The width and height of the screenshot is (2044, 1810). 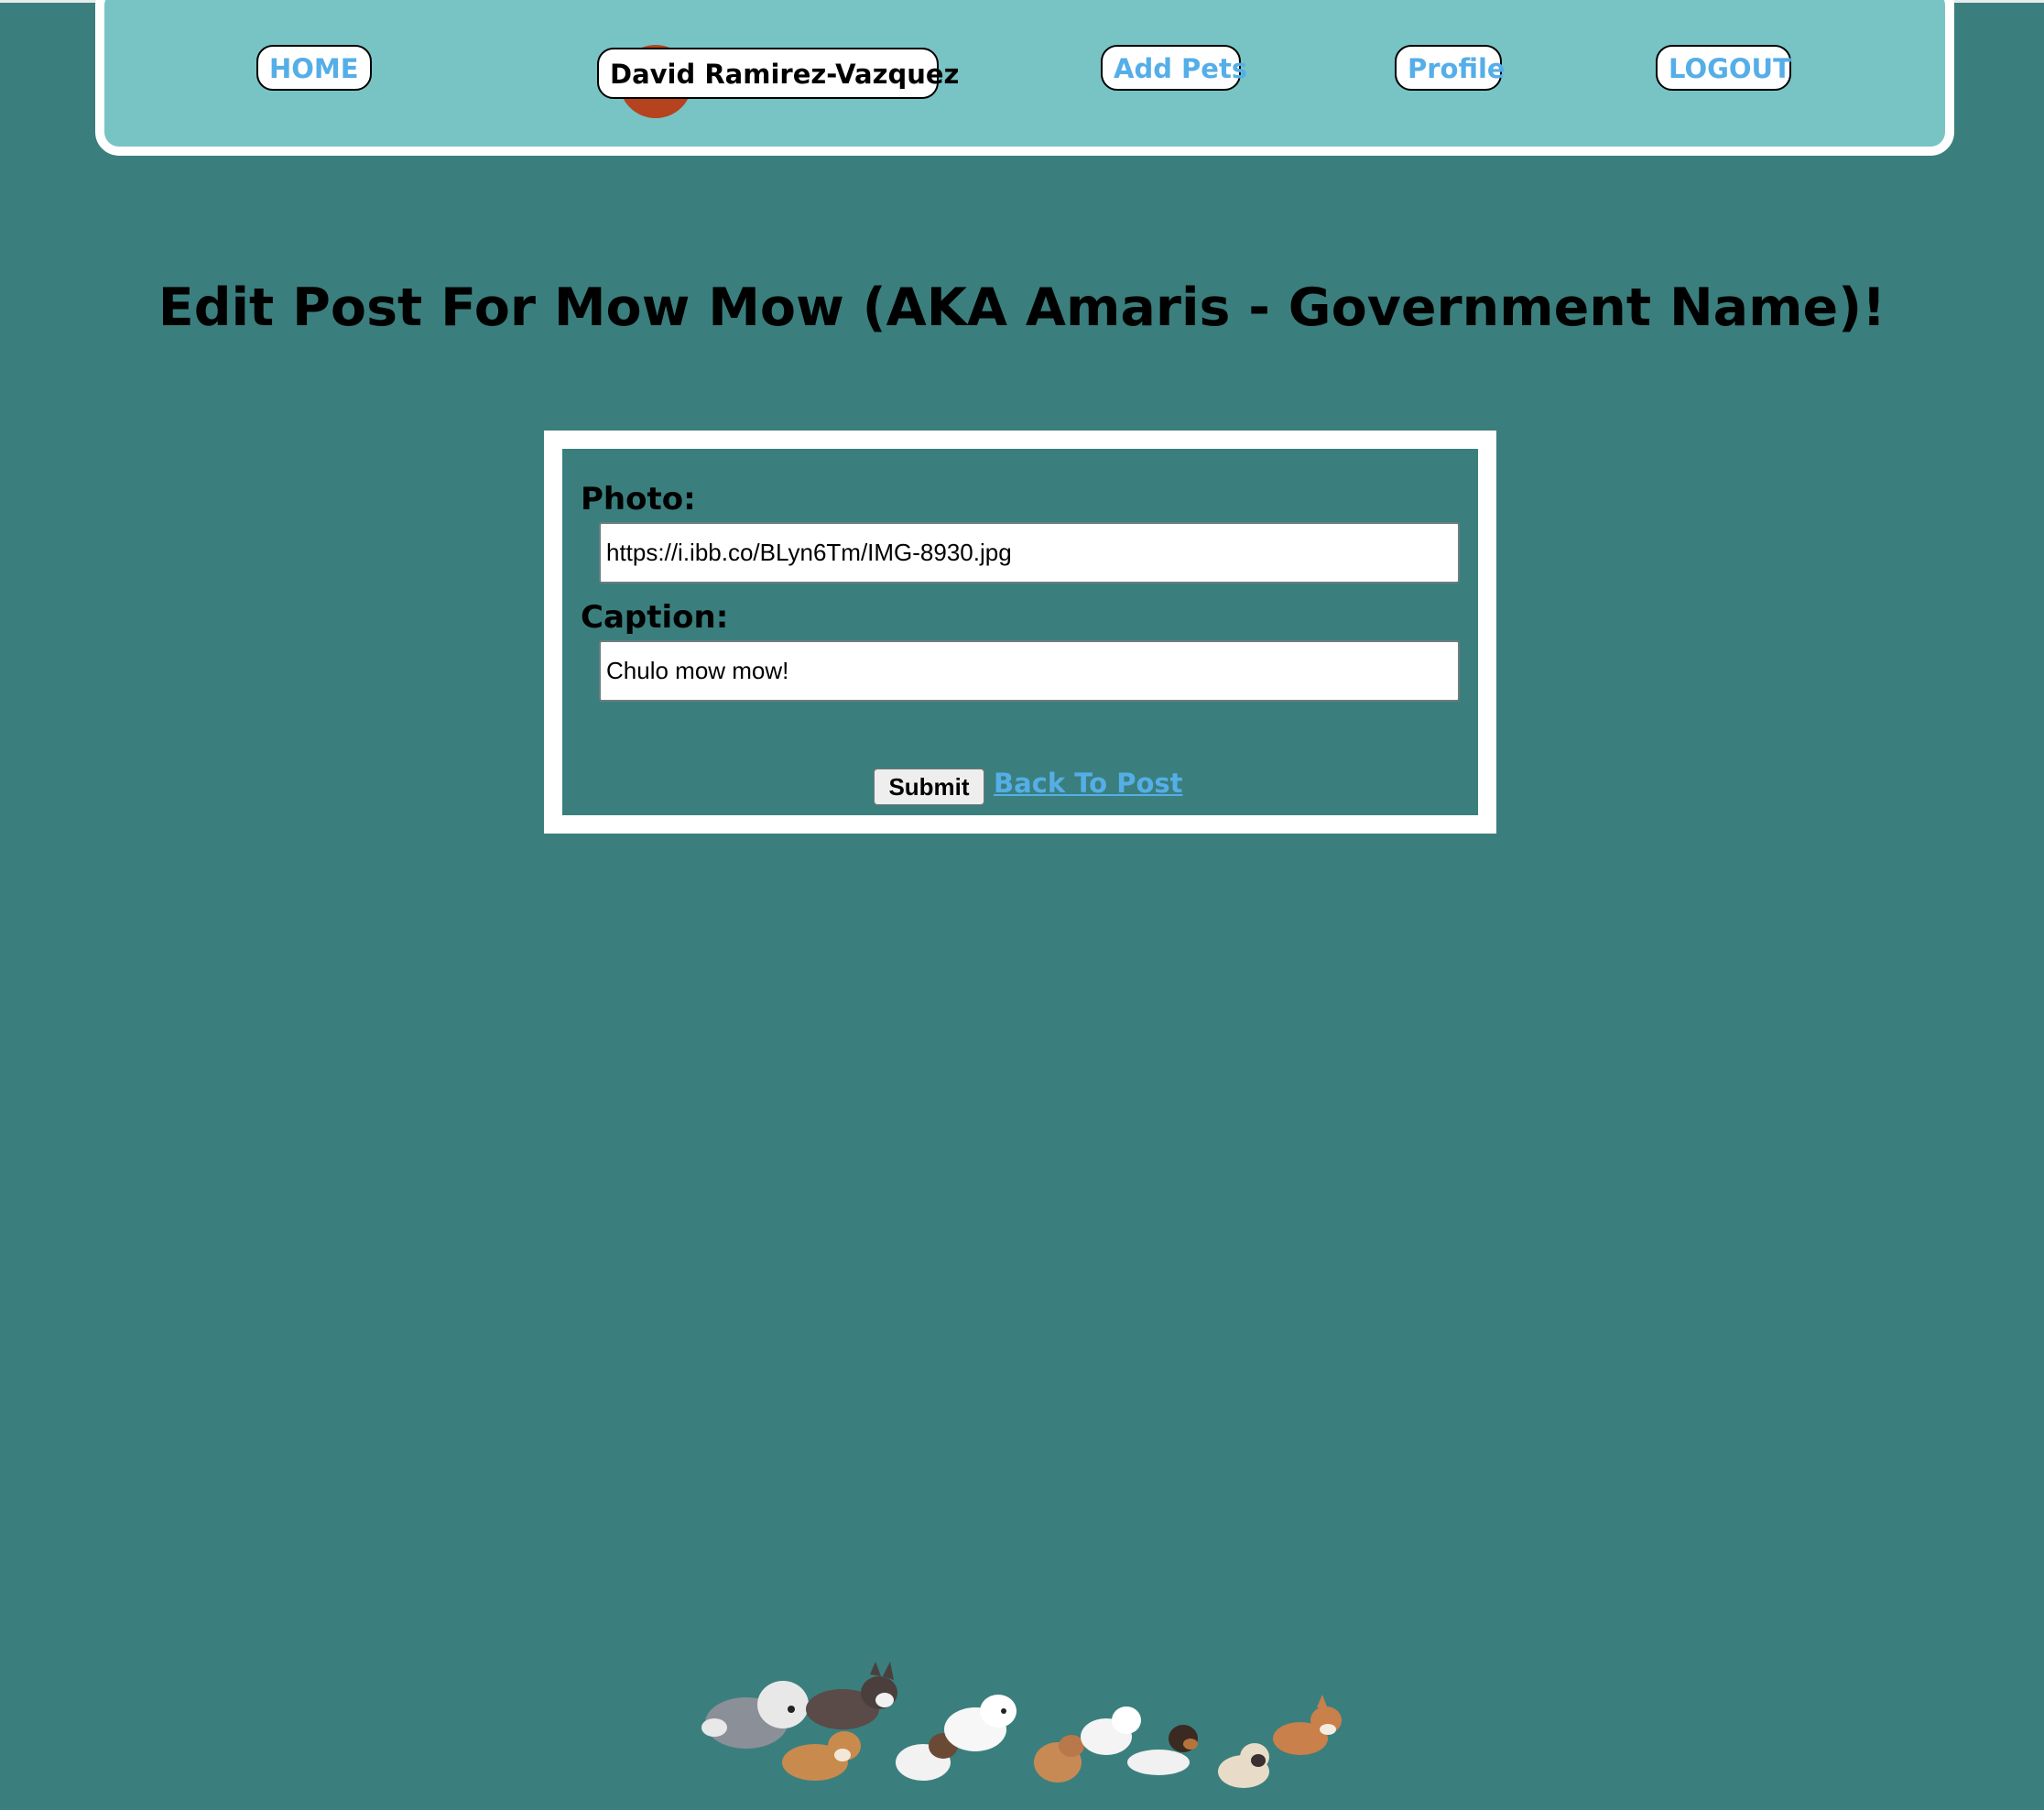 I want to click on back-to-post-link: Back To Post, so click(x=1089, y=783).